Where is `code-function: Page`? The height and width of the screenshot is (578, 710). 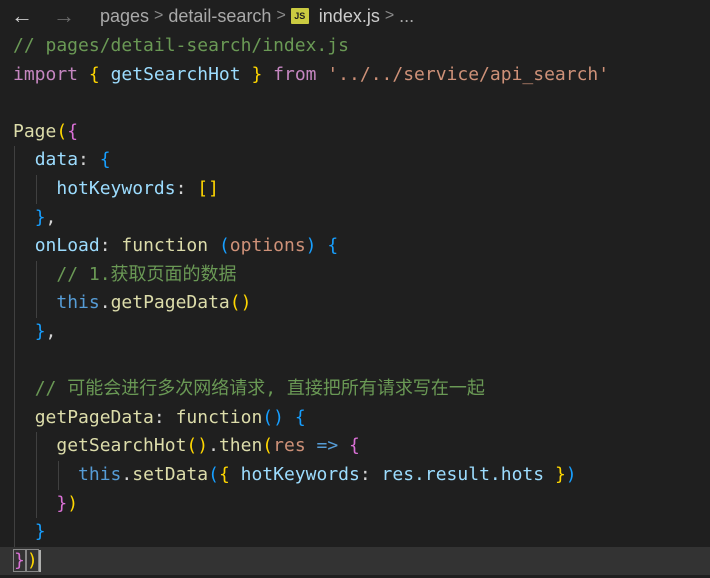 code-function: Page is located at coordinates (35, 131).